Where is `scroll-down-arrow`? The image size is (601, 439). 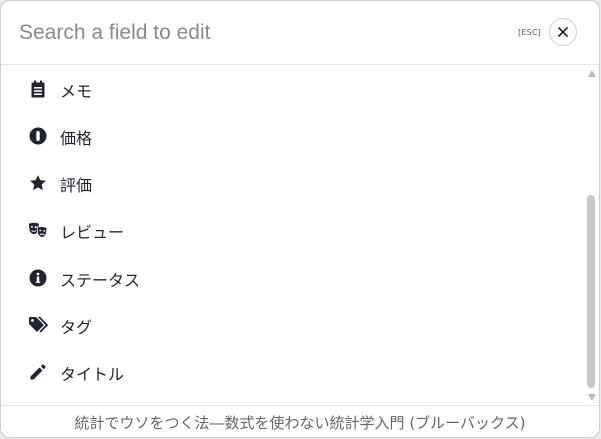
scroll-down-arrow is located at coordinates (592, 397).